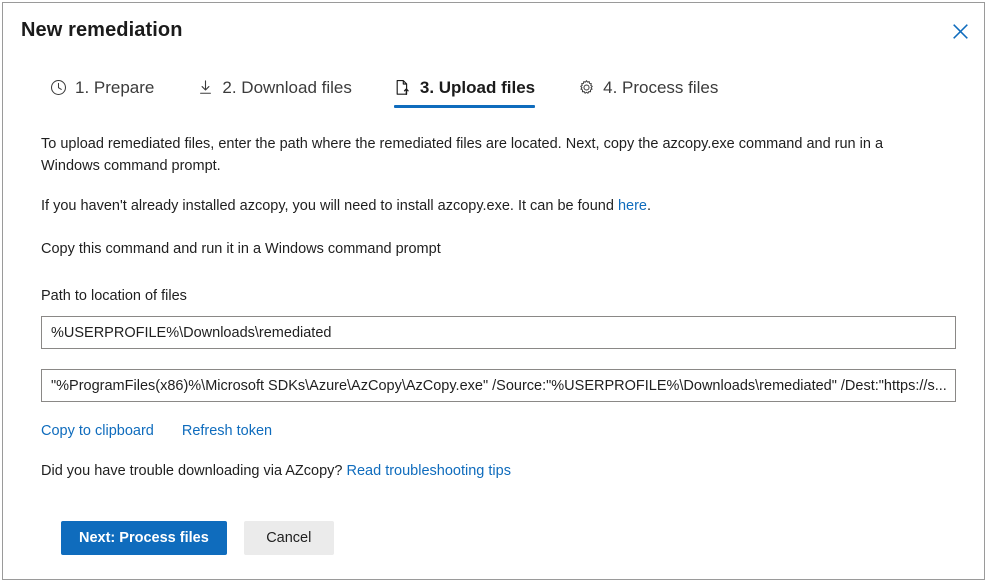 Image resolution: width=1000 pixels, height=587 pixels. What do you see at coordinates (586, 87) in the screenshot?
I see `gear-icon` at bounding box center [586, 87].